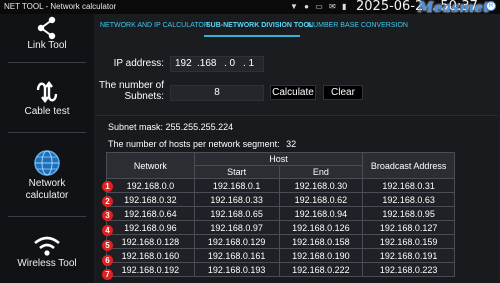 This screenshot has width=500, height=283. Describe the element at coordinates (144, 96) in the screenshot. I see `subnets-label-line2: Subnets:` at that location.